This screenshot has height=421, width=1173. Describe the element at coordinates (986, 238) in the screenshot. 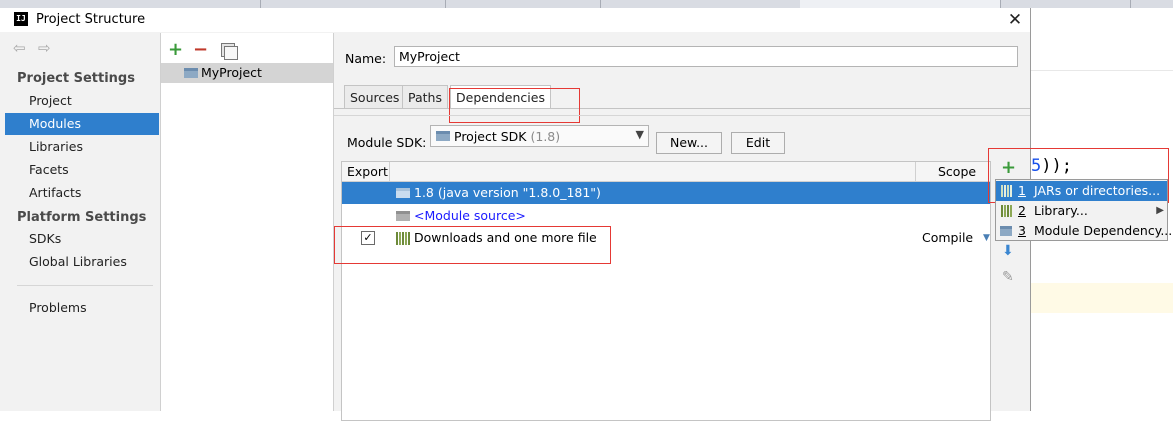

I see `scope-dropdown-icon: ▼` at that location.